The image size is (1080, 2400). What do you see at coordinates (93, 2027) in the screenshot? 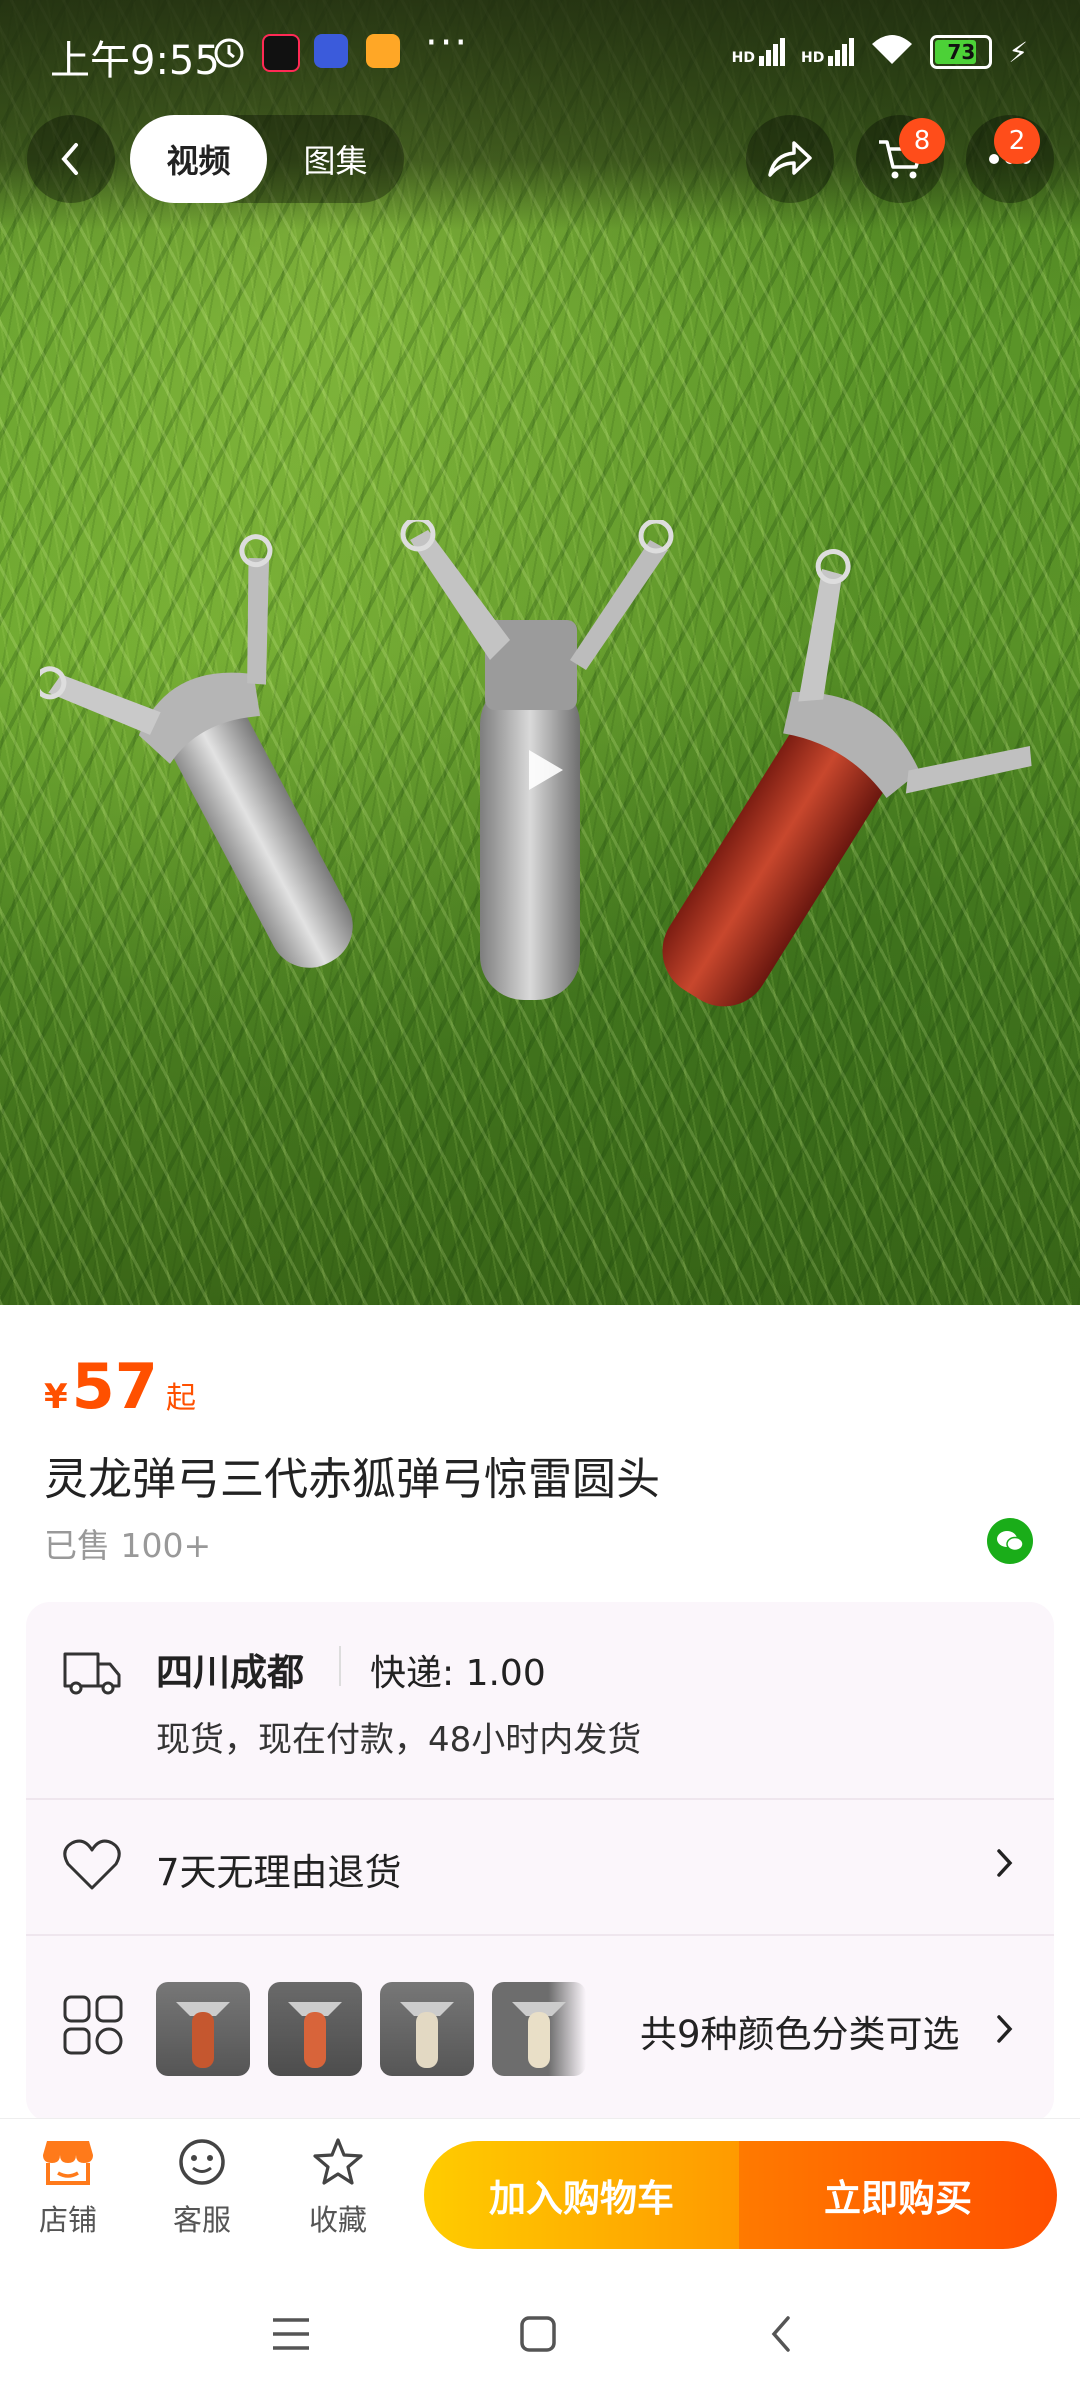
I see `variants-grid-icon` at bounding box center [93, 2027].